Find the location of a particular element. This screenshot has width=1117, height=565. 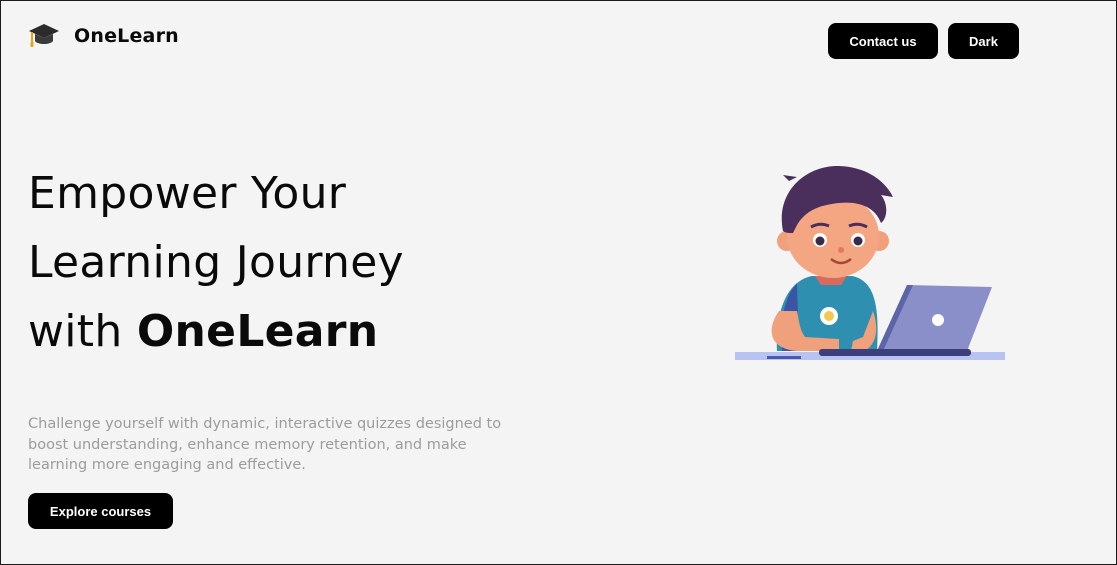

hero-title-line-3: with OneLearn is located at coordinates (216, 331).